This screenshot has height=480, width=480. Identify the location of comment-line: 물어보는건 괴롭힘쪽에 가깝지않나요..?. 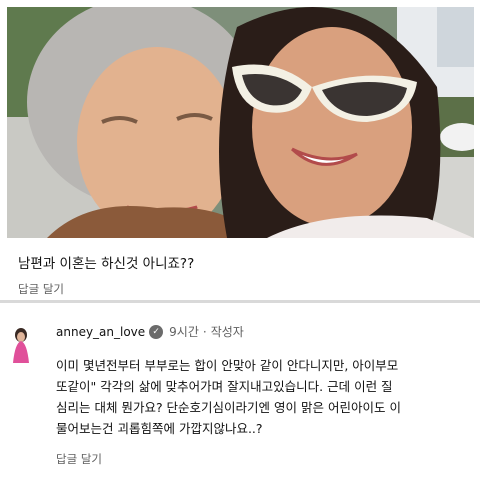
(159, 428).